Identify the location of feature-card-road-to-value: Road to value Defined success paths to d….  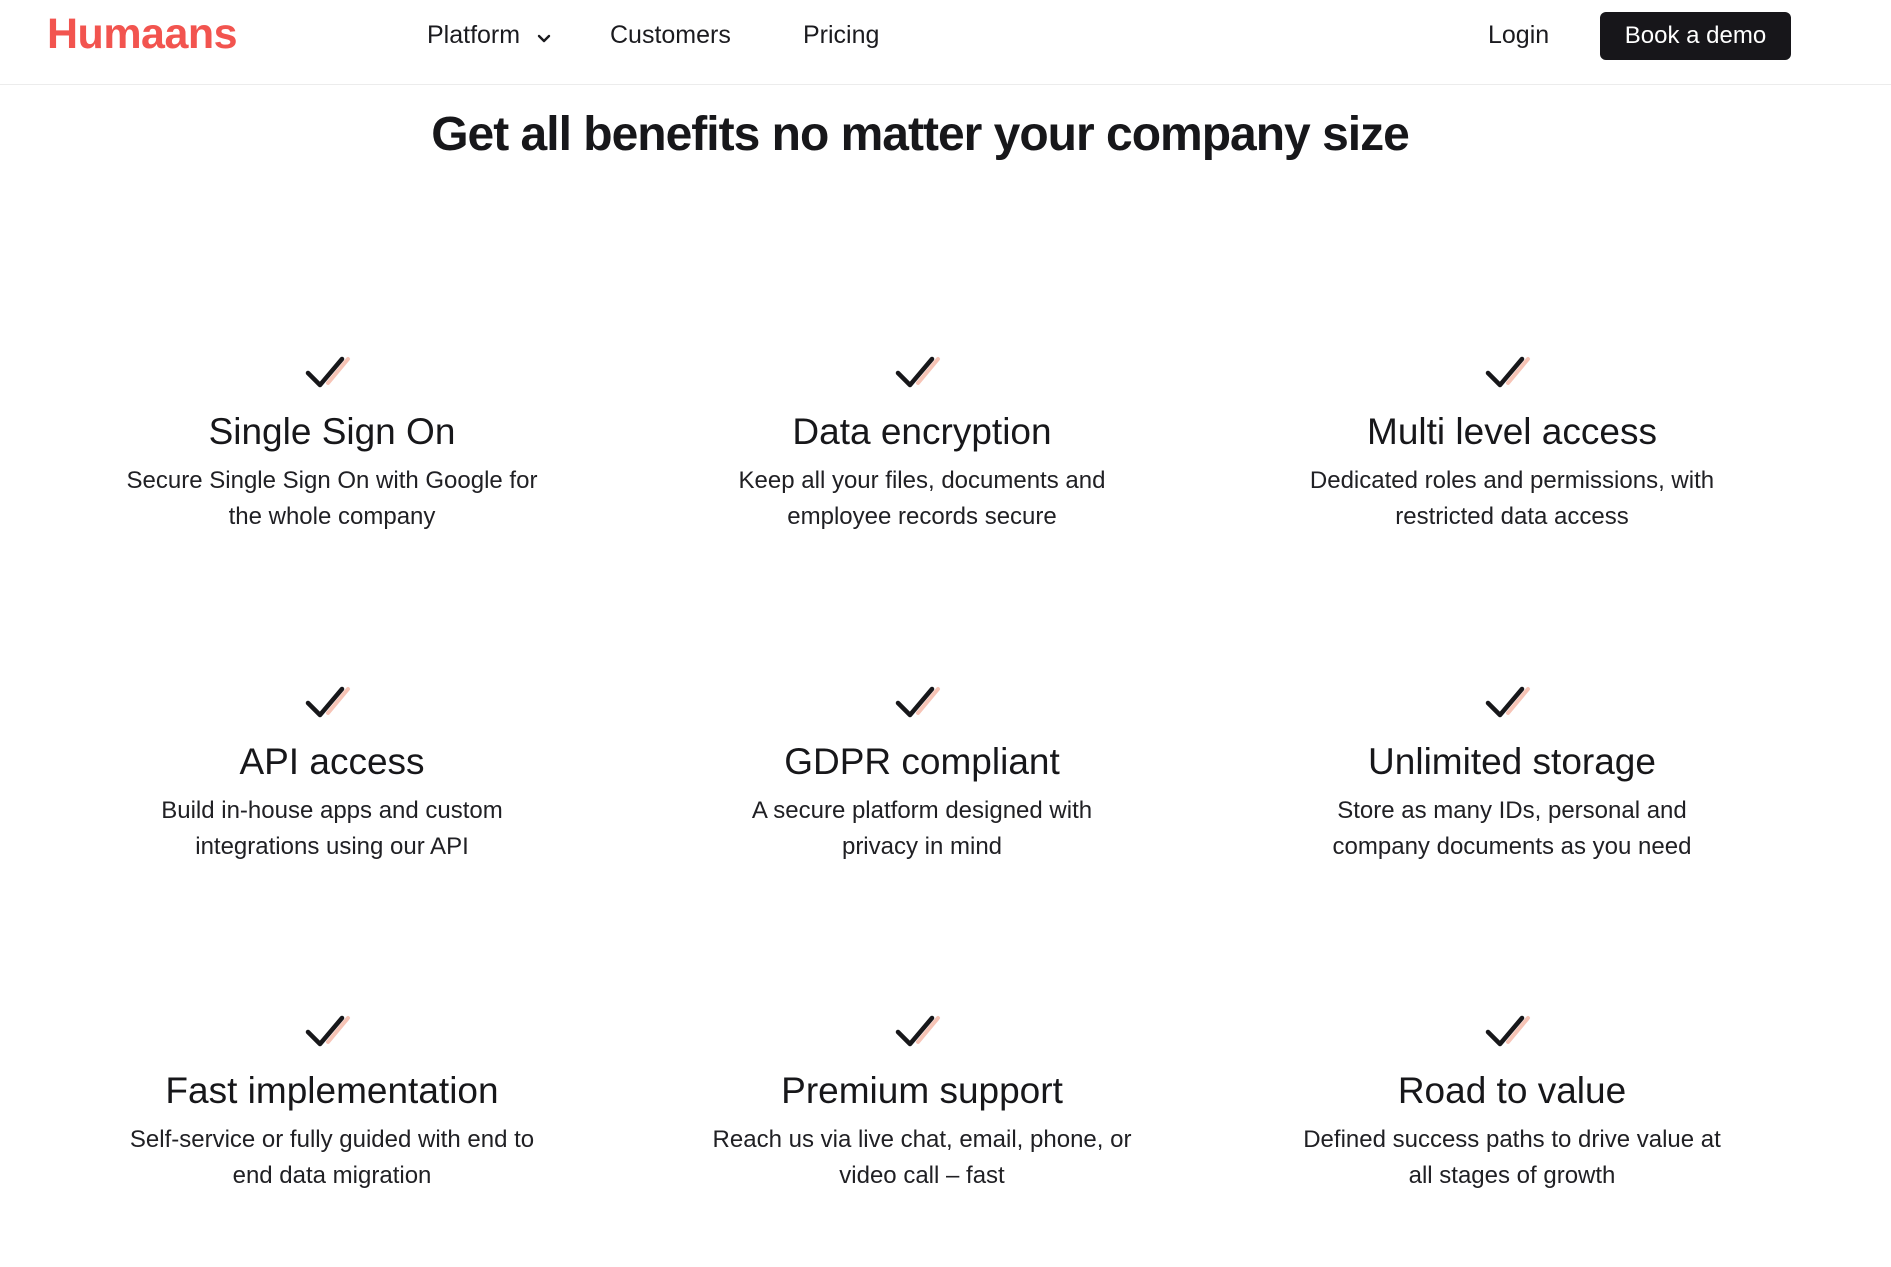
(1512, 1103).